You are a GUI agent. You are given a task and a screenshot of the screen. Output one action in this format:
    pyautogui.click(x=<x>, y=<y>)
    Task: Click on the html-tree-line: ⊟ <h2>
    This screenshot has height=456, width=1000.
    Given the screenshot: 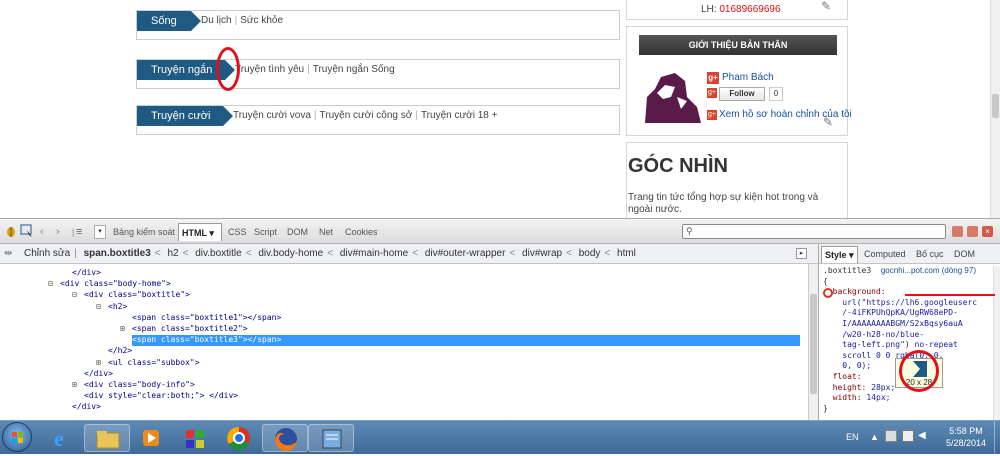 What is the action you would take?
    pyautogui.click(x=111, y=307)
    